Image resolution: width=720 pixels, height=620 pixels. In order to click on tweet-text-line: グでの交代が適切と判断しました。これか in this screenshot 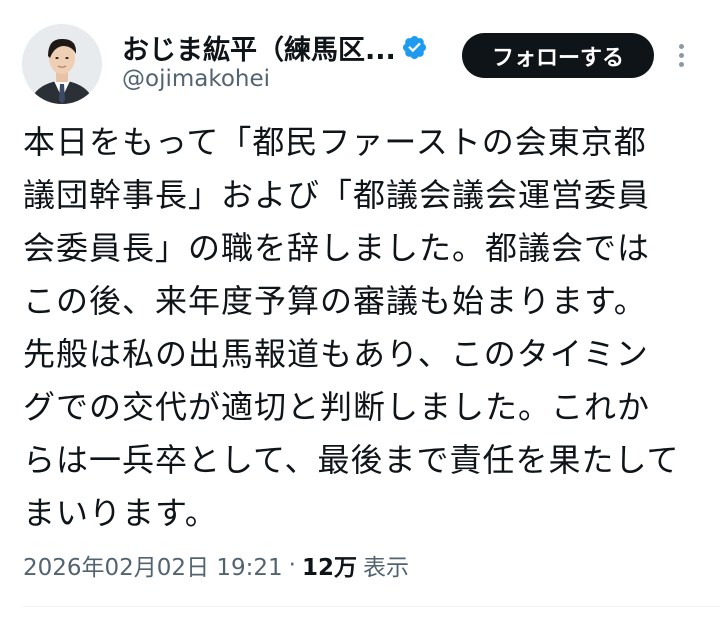, I will do `click(337, 407)`.